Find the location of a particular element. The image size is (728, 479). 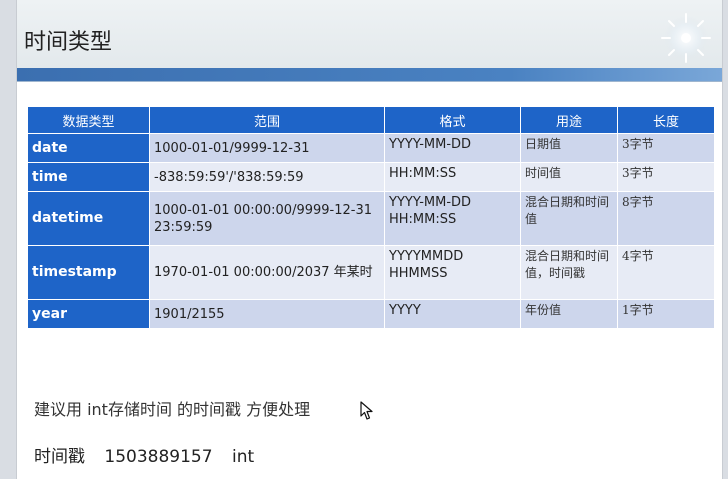

timestamp-example: 时间戳 1503889157 int is located at coordinates (151, 454).